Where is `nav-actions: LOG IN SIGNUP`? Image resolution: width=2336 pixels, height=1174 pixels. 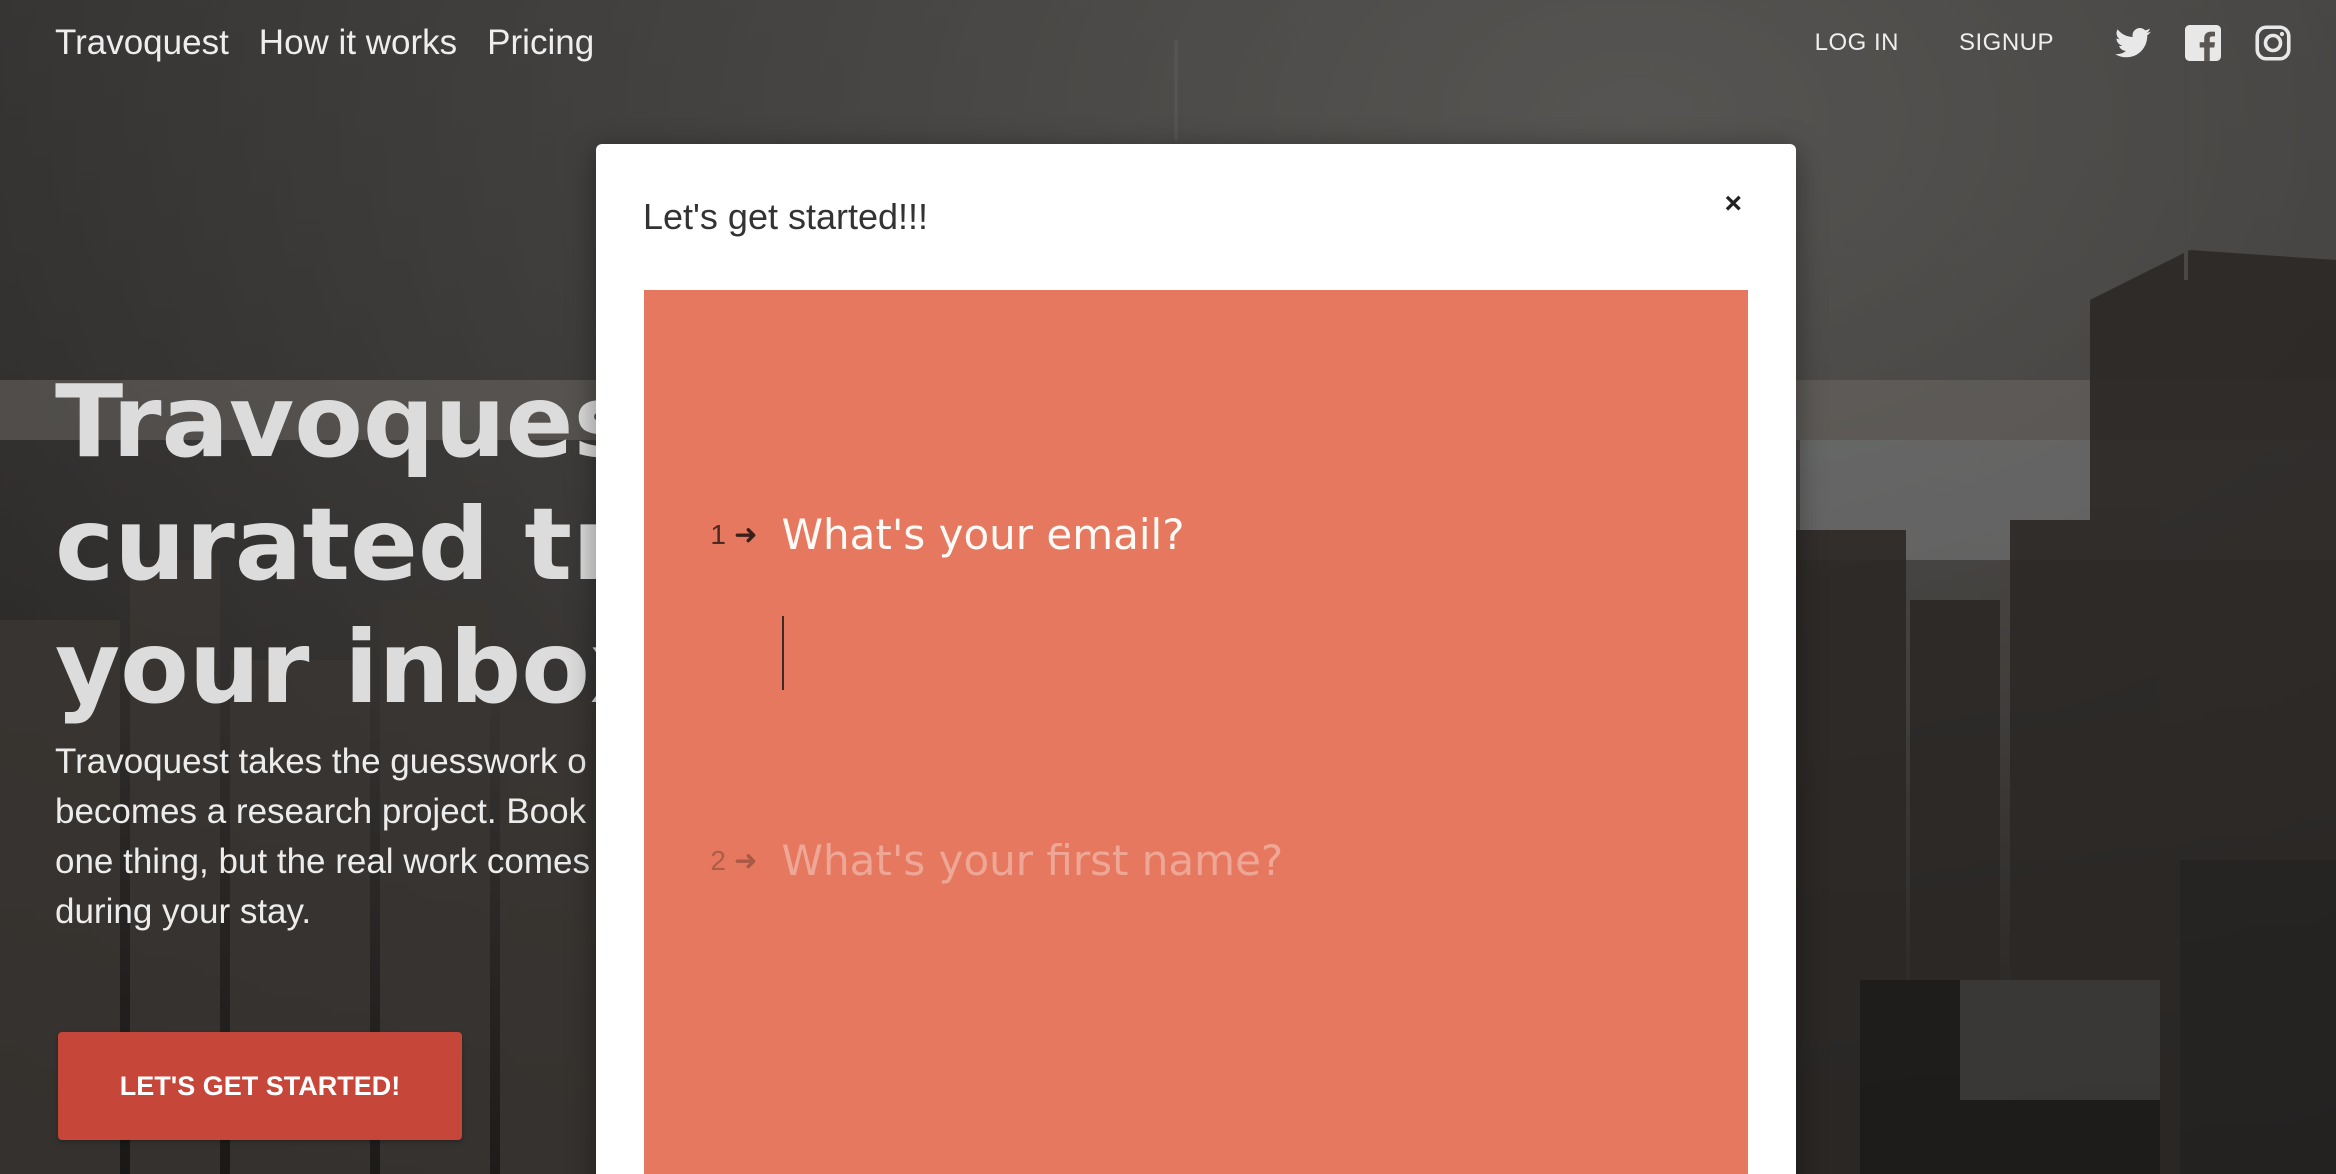
nav-actions: LOG IN SIGNUP is located at coordinates (2053, 43).